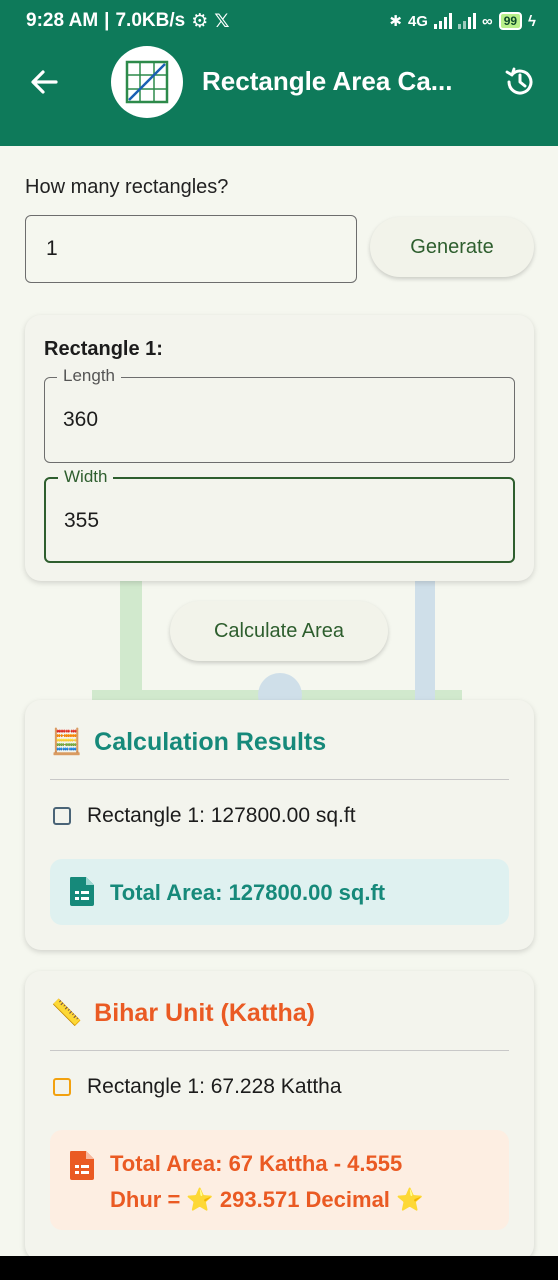 The height and width of the screenshot is (1280, 558). Describe the element at coordinates (214, 1086) in the screenshot. I see `bihar-item-text: Rectangle 1: 67.228 Kattha` at that location.